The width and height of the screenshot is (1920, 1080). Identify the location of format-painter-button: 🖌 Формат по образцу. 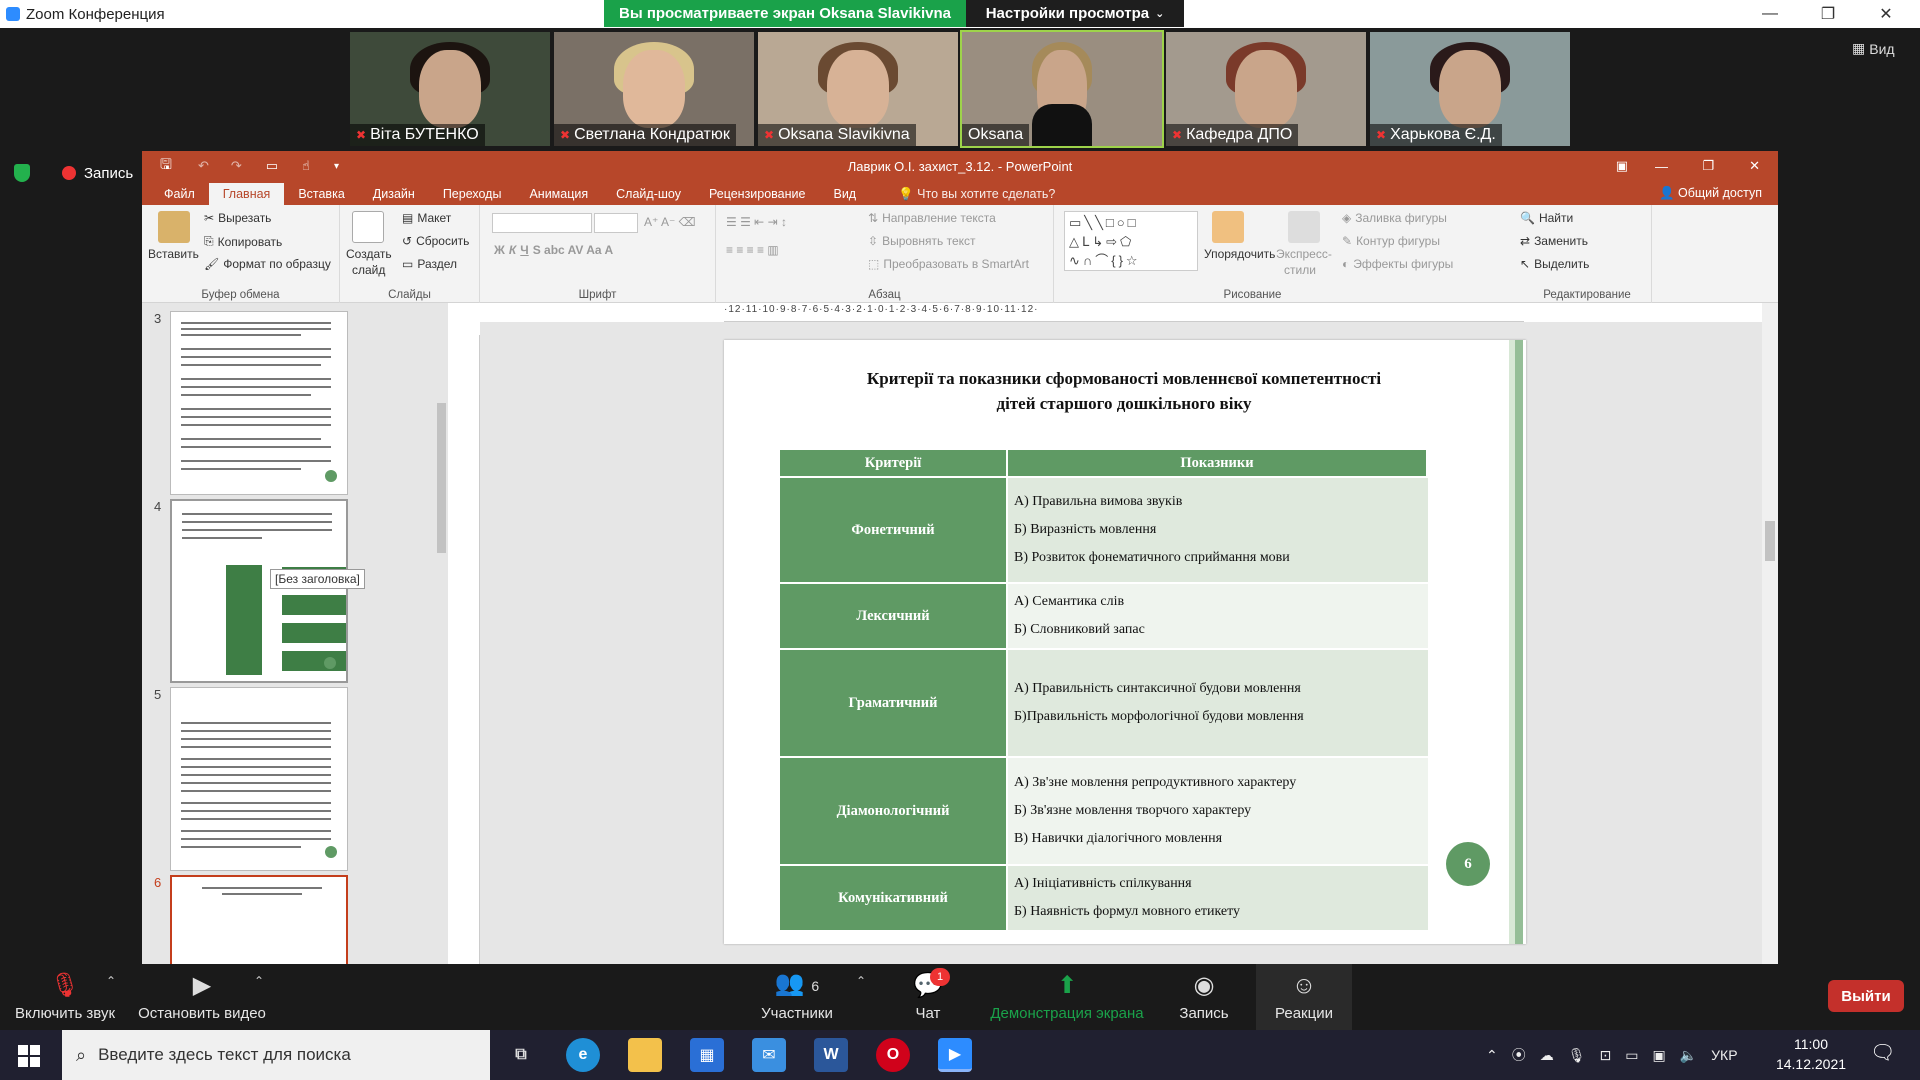
(267, 264).